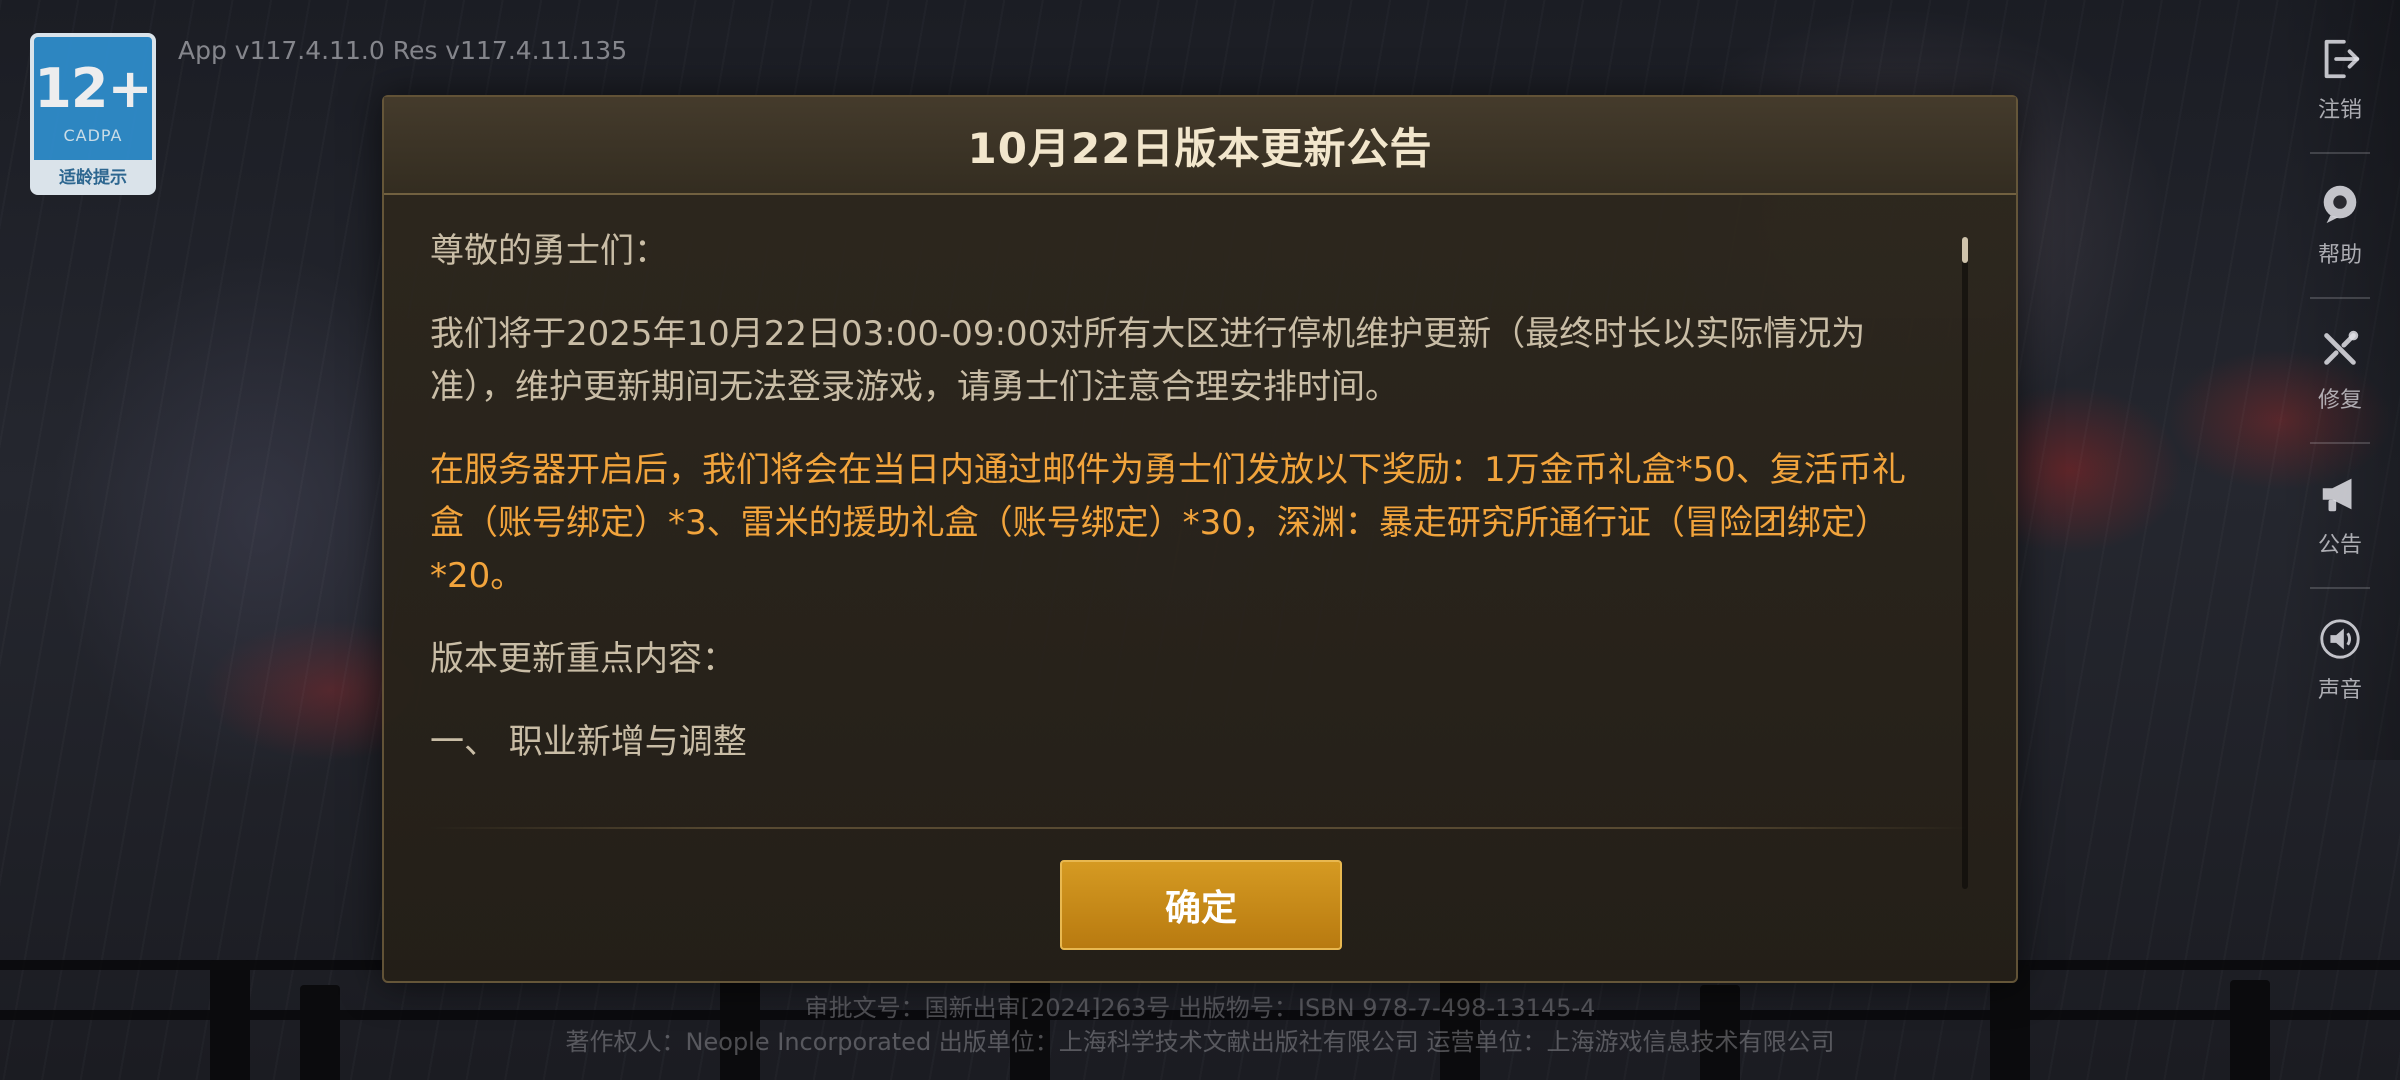 This screenshot has width=2400, height=1080. I want to click on sound-icon, so click(2340, 639).